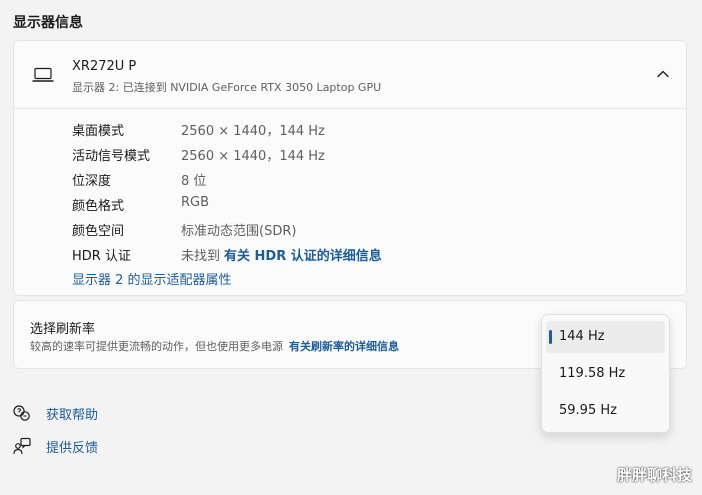  I want to click on refresh-option-119: 119.58 Hz, so click(605, 374).